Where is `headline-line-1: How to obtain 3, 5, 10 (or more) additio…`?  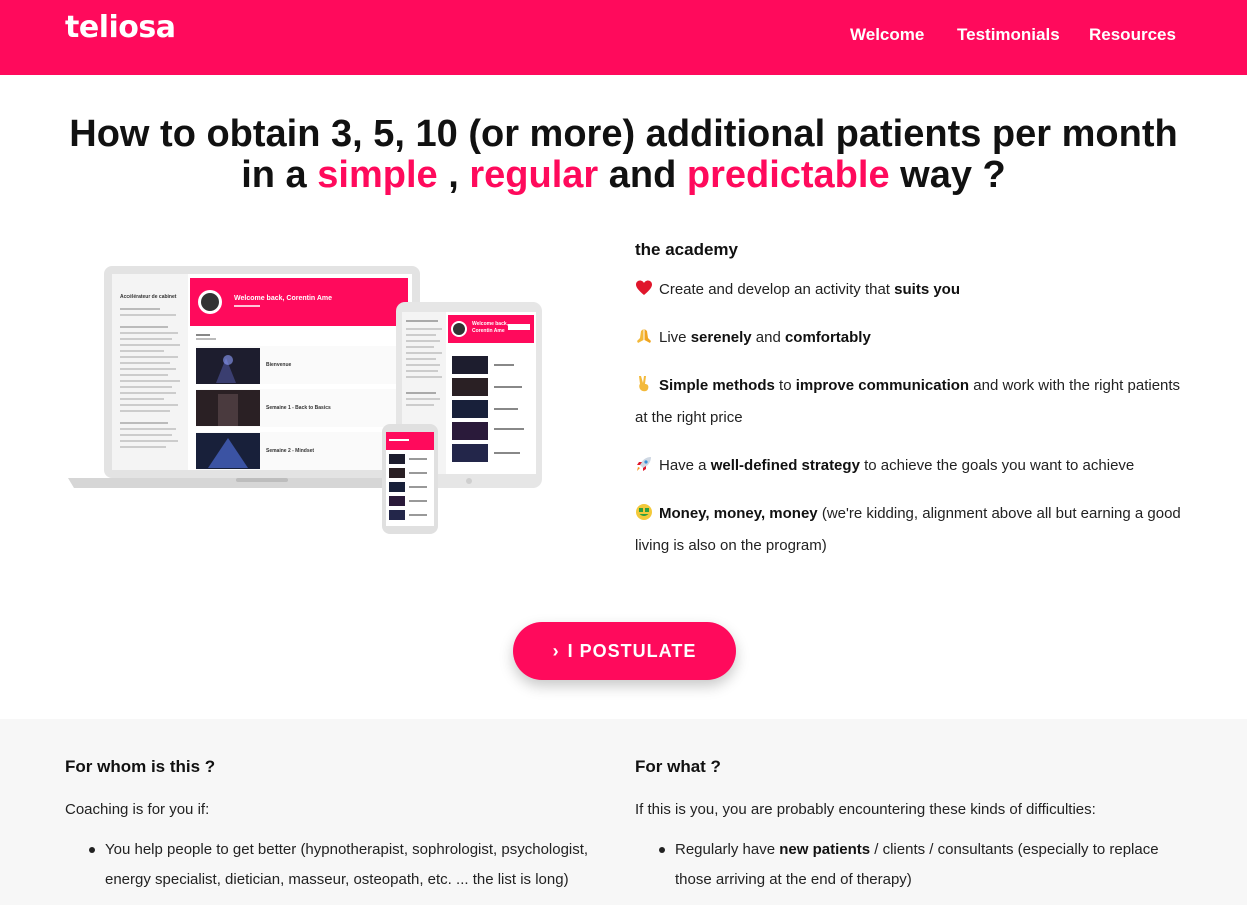 headline-line-1: How to obtain 3, 5, 10 (or more) additio… is located at coordinates (623, 134).